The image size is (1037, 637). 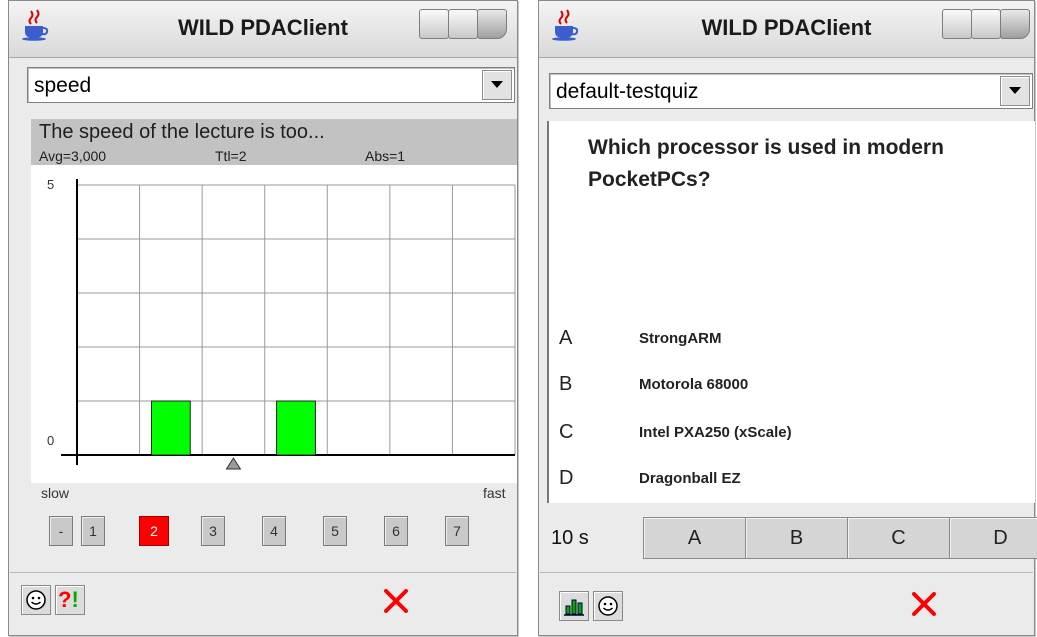 I want to click on option-letter-a: A, so click(x=566, y=338).